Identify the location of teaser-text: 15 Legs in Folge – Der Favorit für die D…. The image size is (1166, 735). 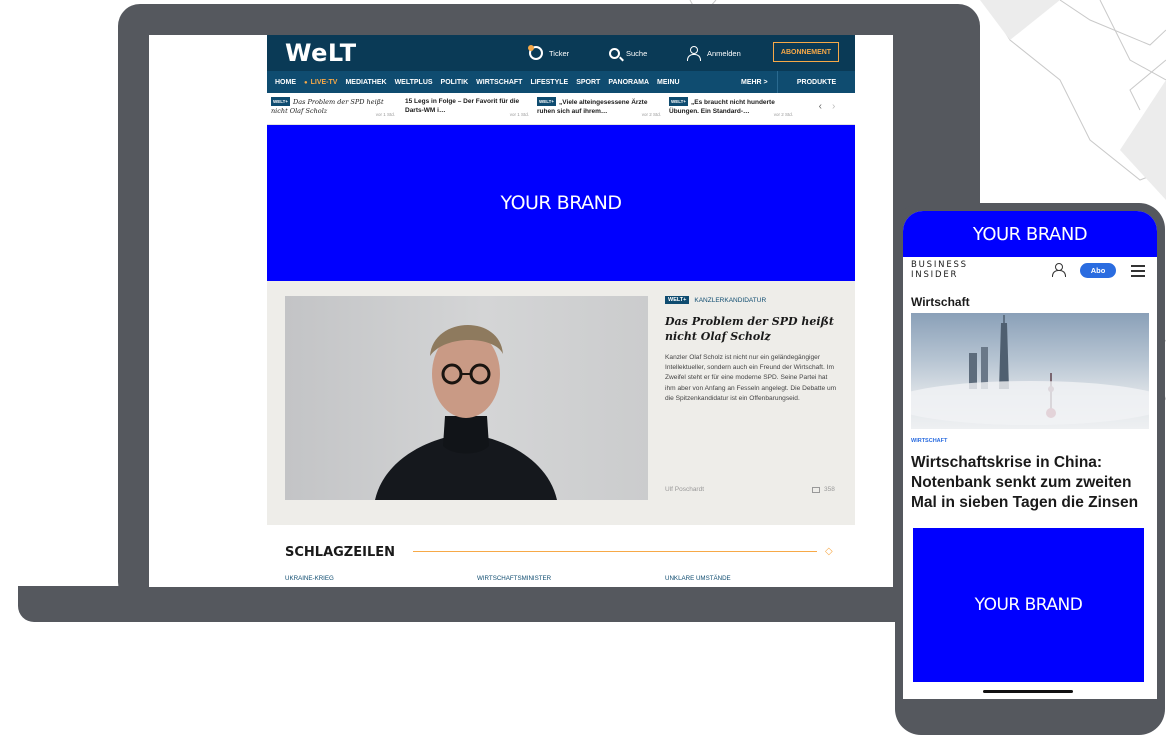
(462, 106).